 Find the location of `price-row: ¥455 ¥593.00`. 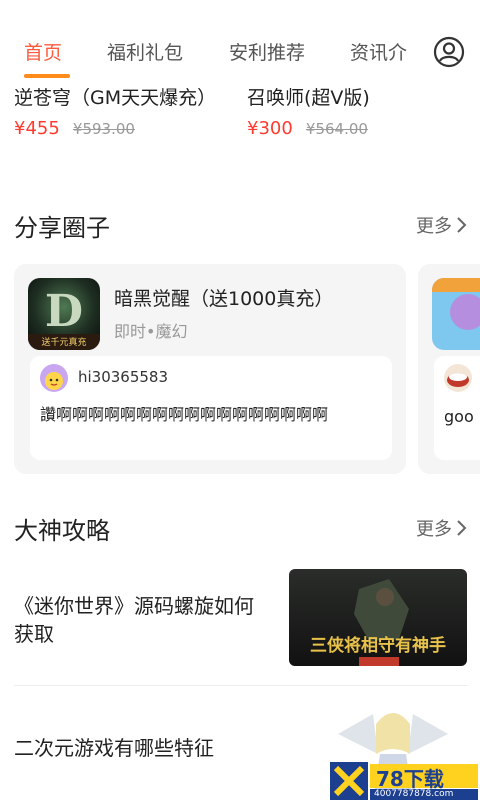

price-row: ¥455 ¥593.00 is located at coordinates (119, 128).